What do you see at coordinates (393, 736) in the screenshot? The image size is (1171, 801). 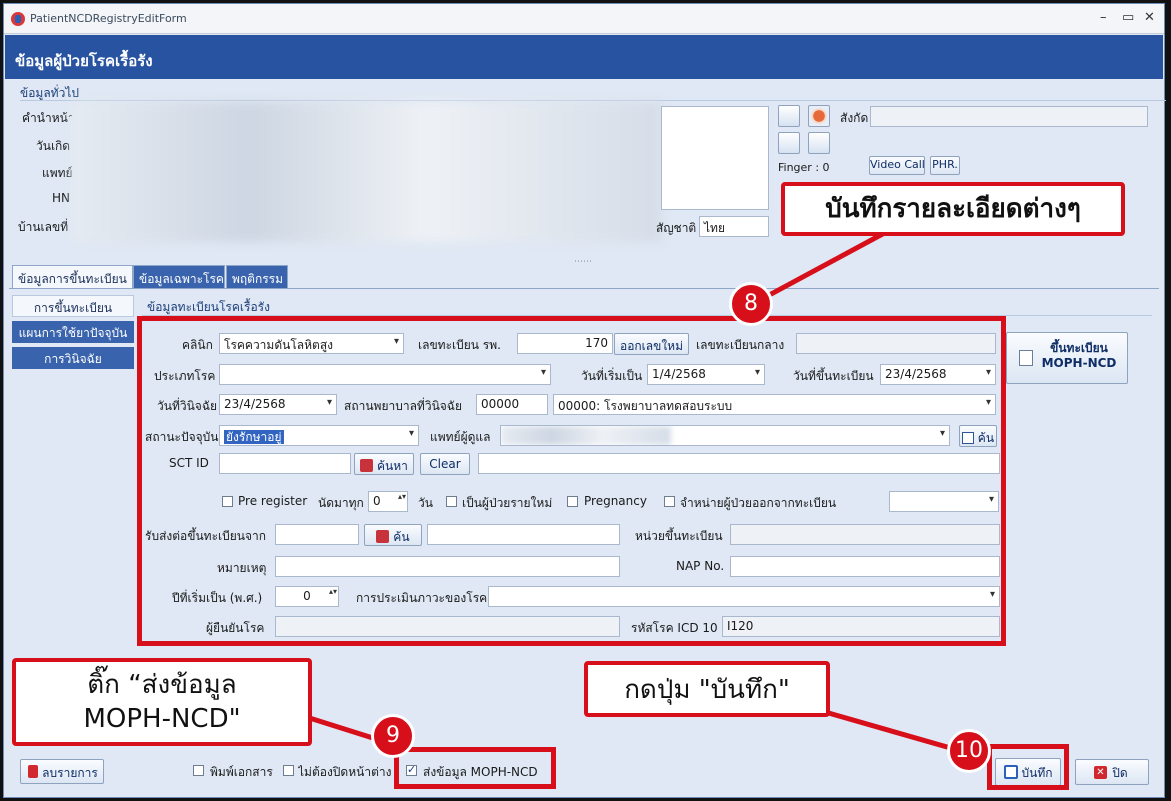 I see `step-badge-9: 9` at bounding box center [393, 736].